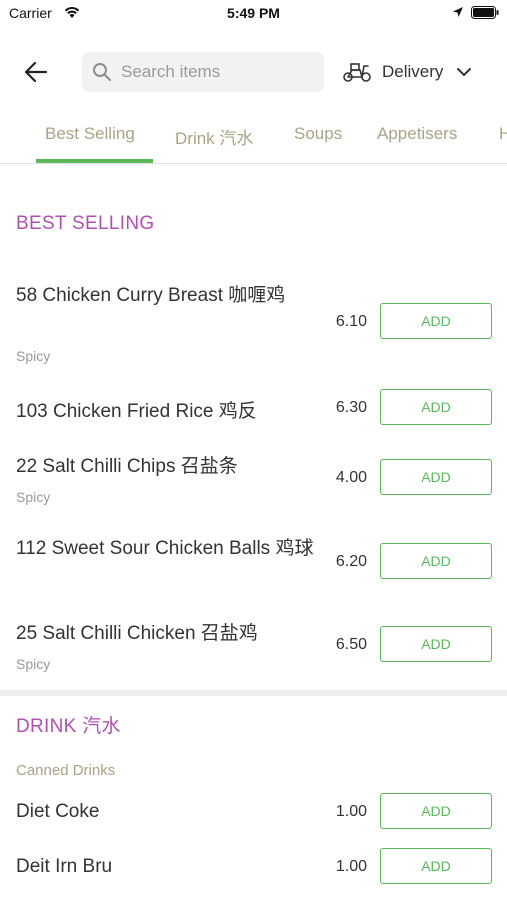 The width and height of the screenshot is (507, 900). What do you see at coordinates (503, 134) in the screenshot?
I see `tab-next: H` at bounding box center [503, 134].